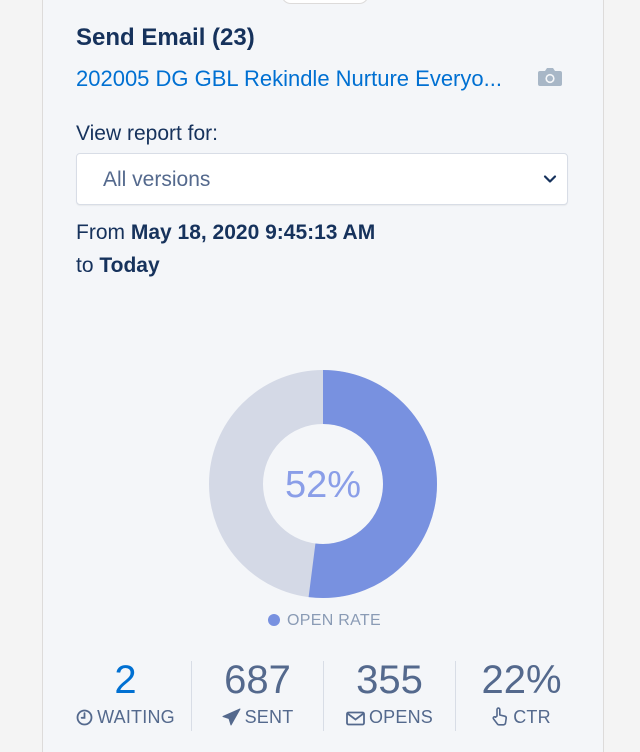  I want to click on waiting-label-text: WAITING, so click(136, 717).